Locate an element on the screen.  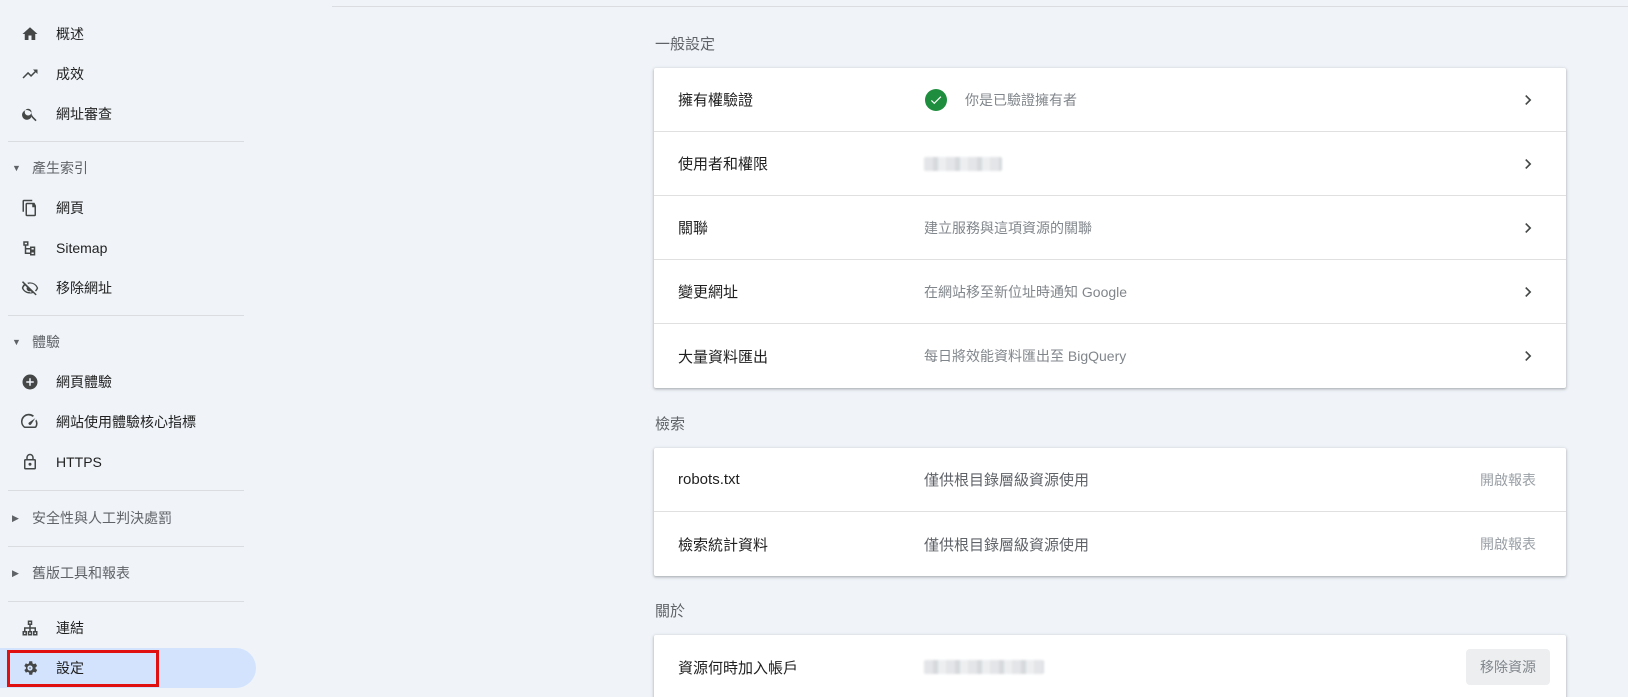
search-icon is located at coordinates (30, 114).